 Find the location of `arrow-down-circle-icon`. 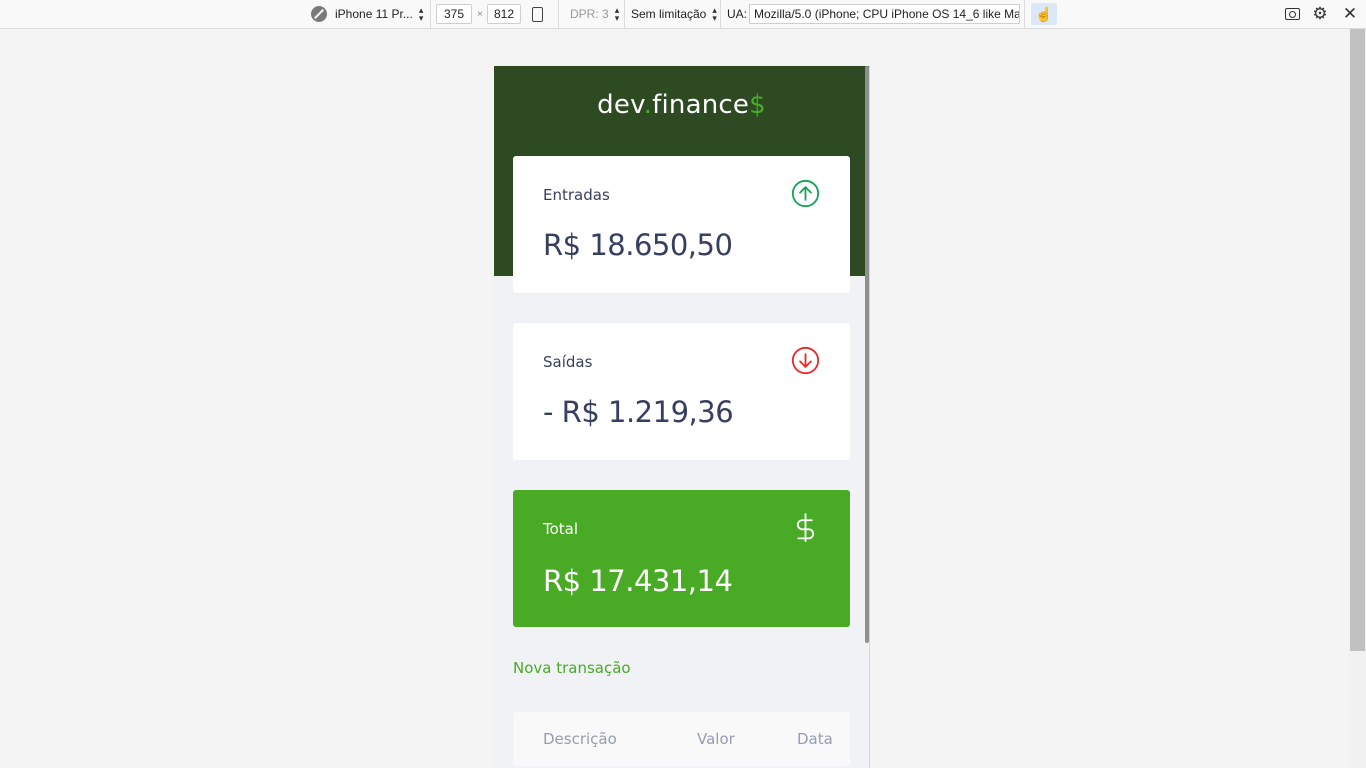

arrow-down-circle-icon is located at coordinates (805, 360).